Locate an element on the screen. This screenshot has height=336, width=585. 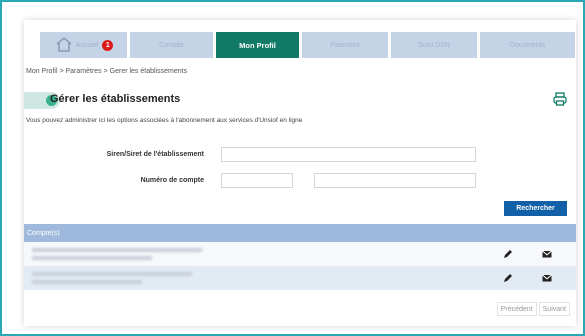
tab-mon-profil: Mon Profil is located at coordinates (257, 45).